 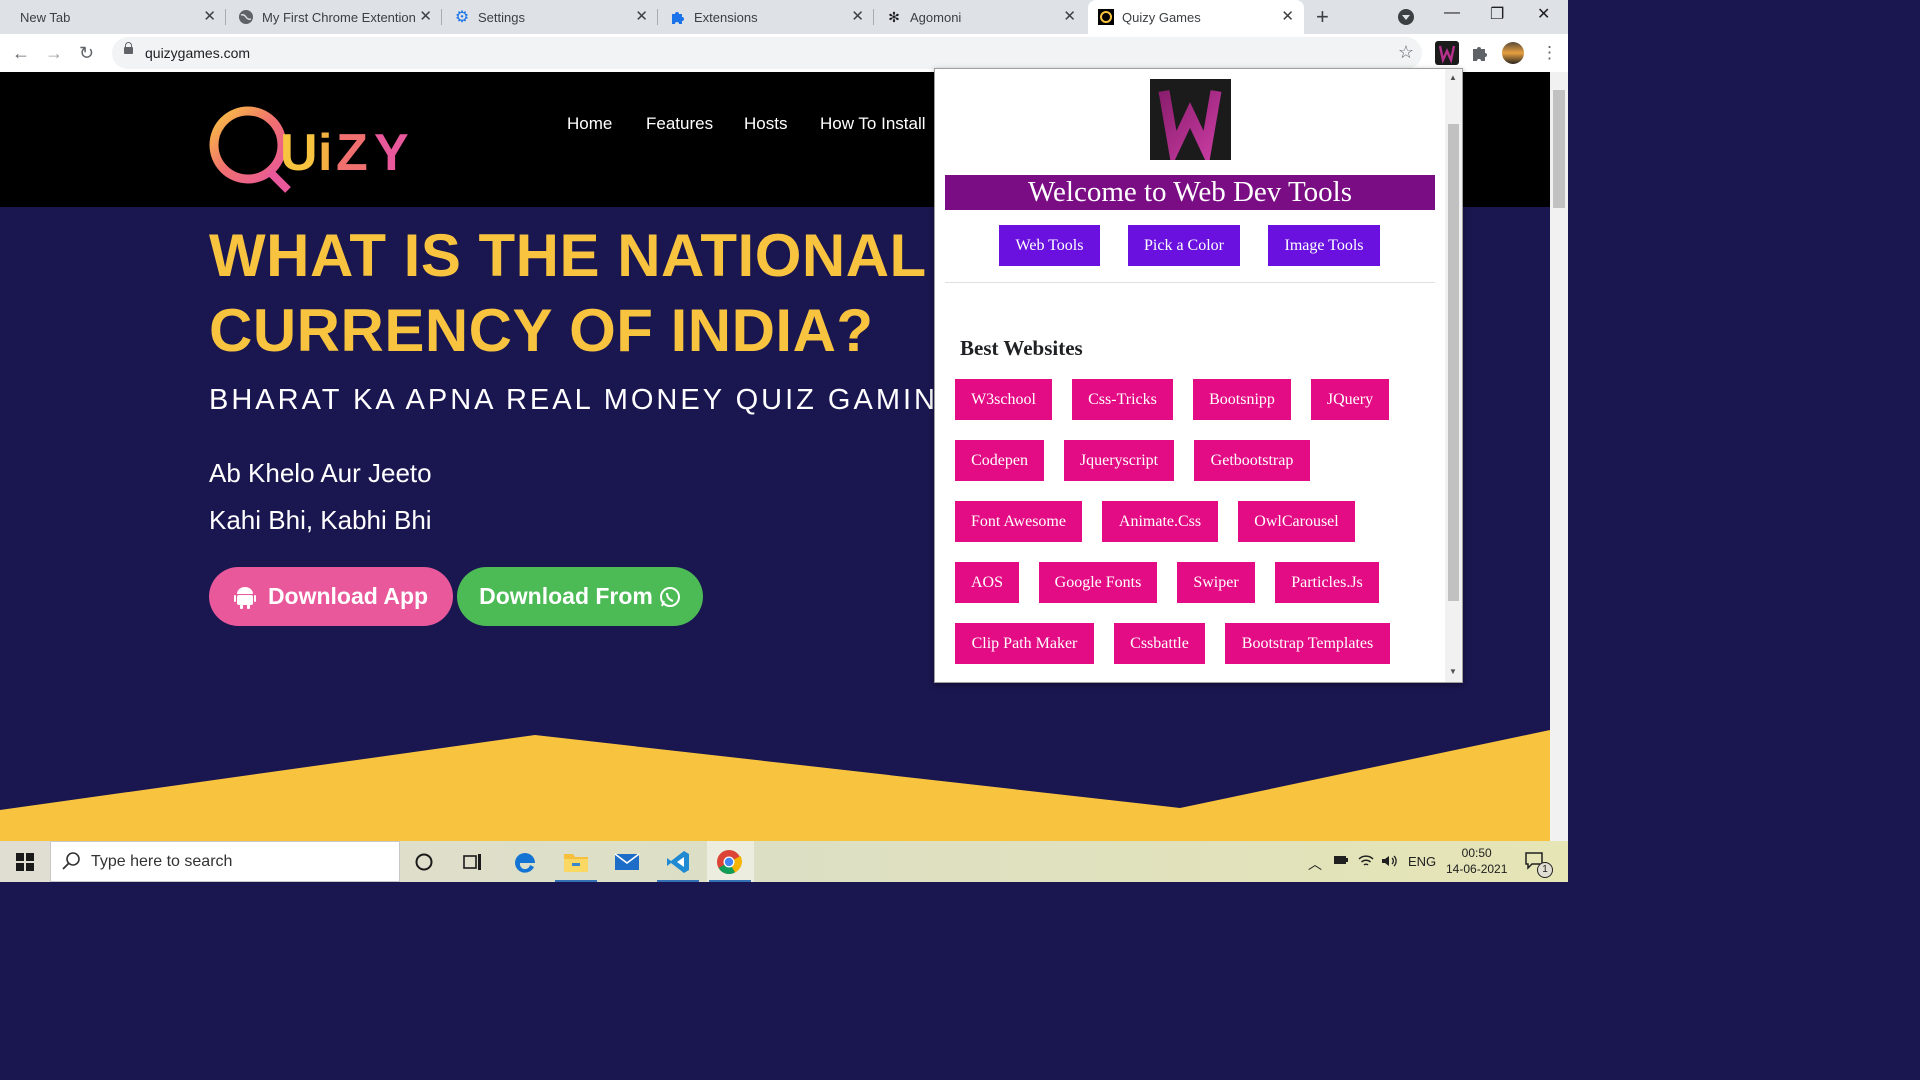 What do you see at coordinates (1307, 643) in the screenshot?
I see `site-button-bootstrap-templates: Bootstrap Templates` at bounding box center [1307, 643].